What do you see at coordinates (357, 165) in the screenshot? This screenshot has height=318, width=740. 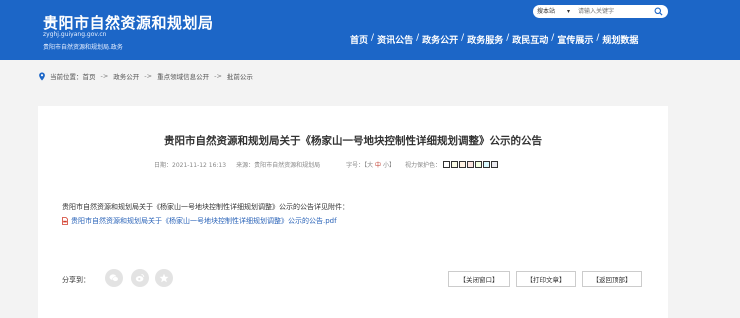 I see `font-size-label: 字号：【` at bounding box center [357, 165].